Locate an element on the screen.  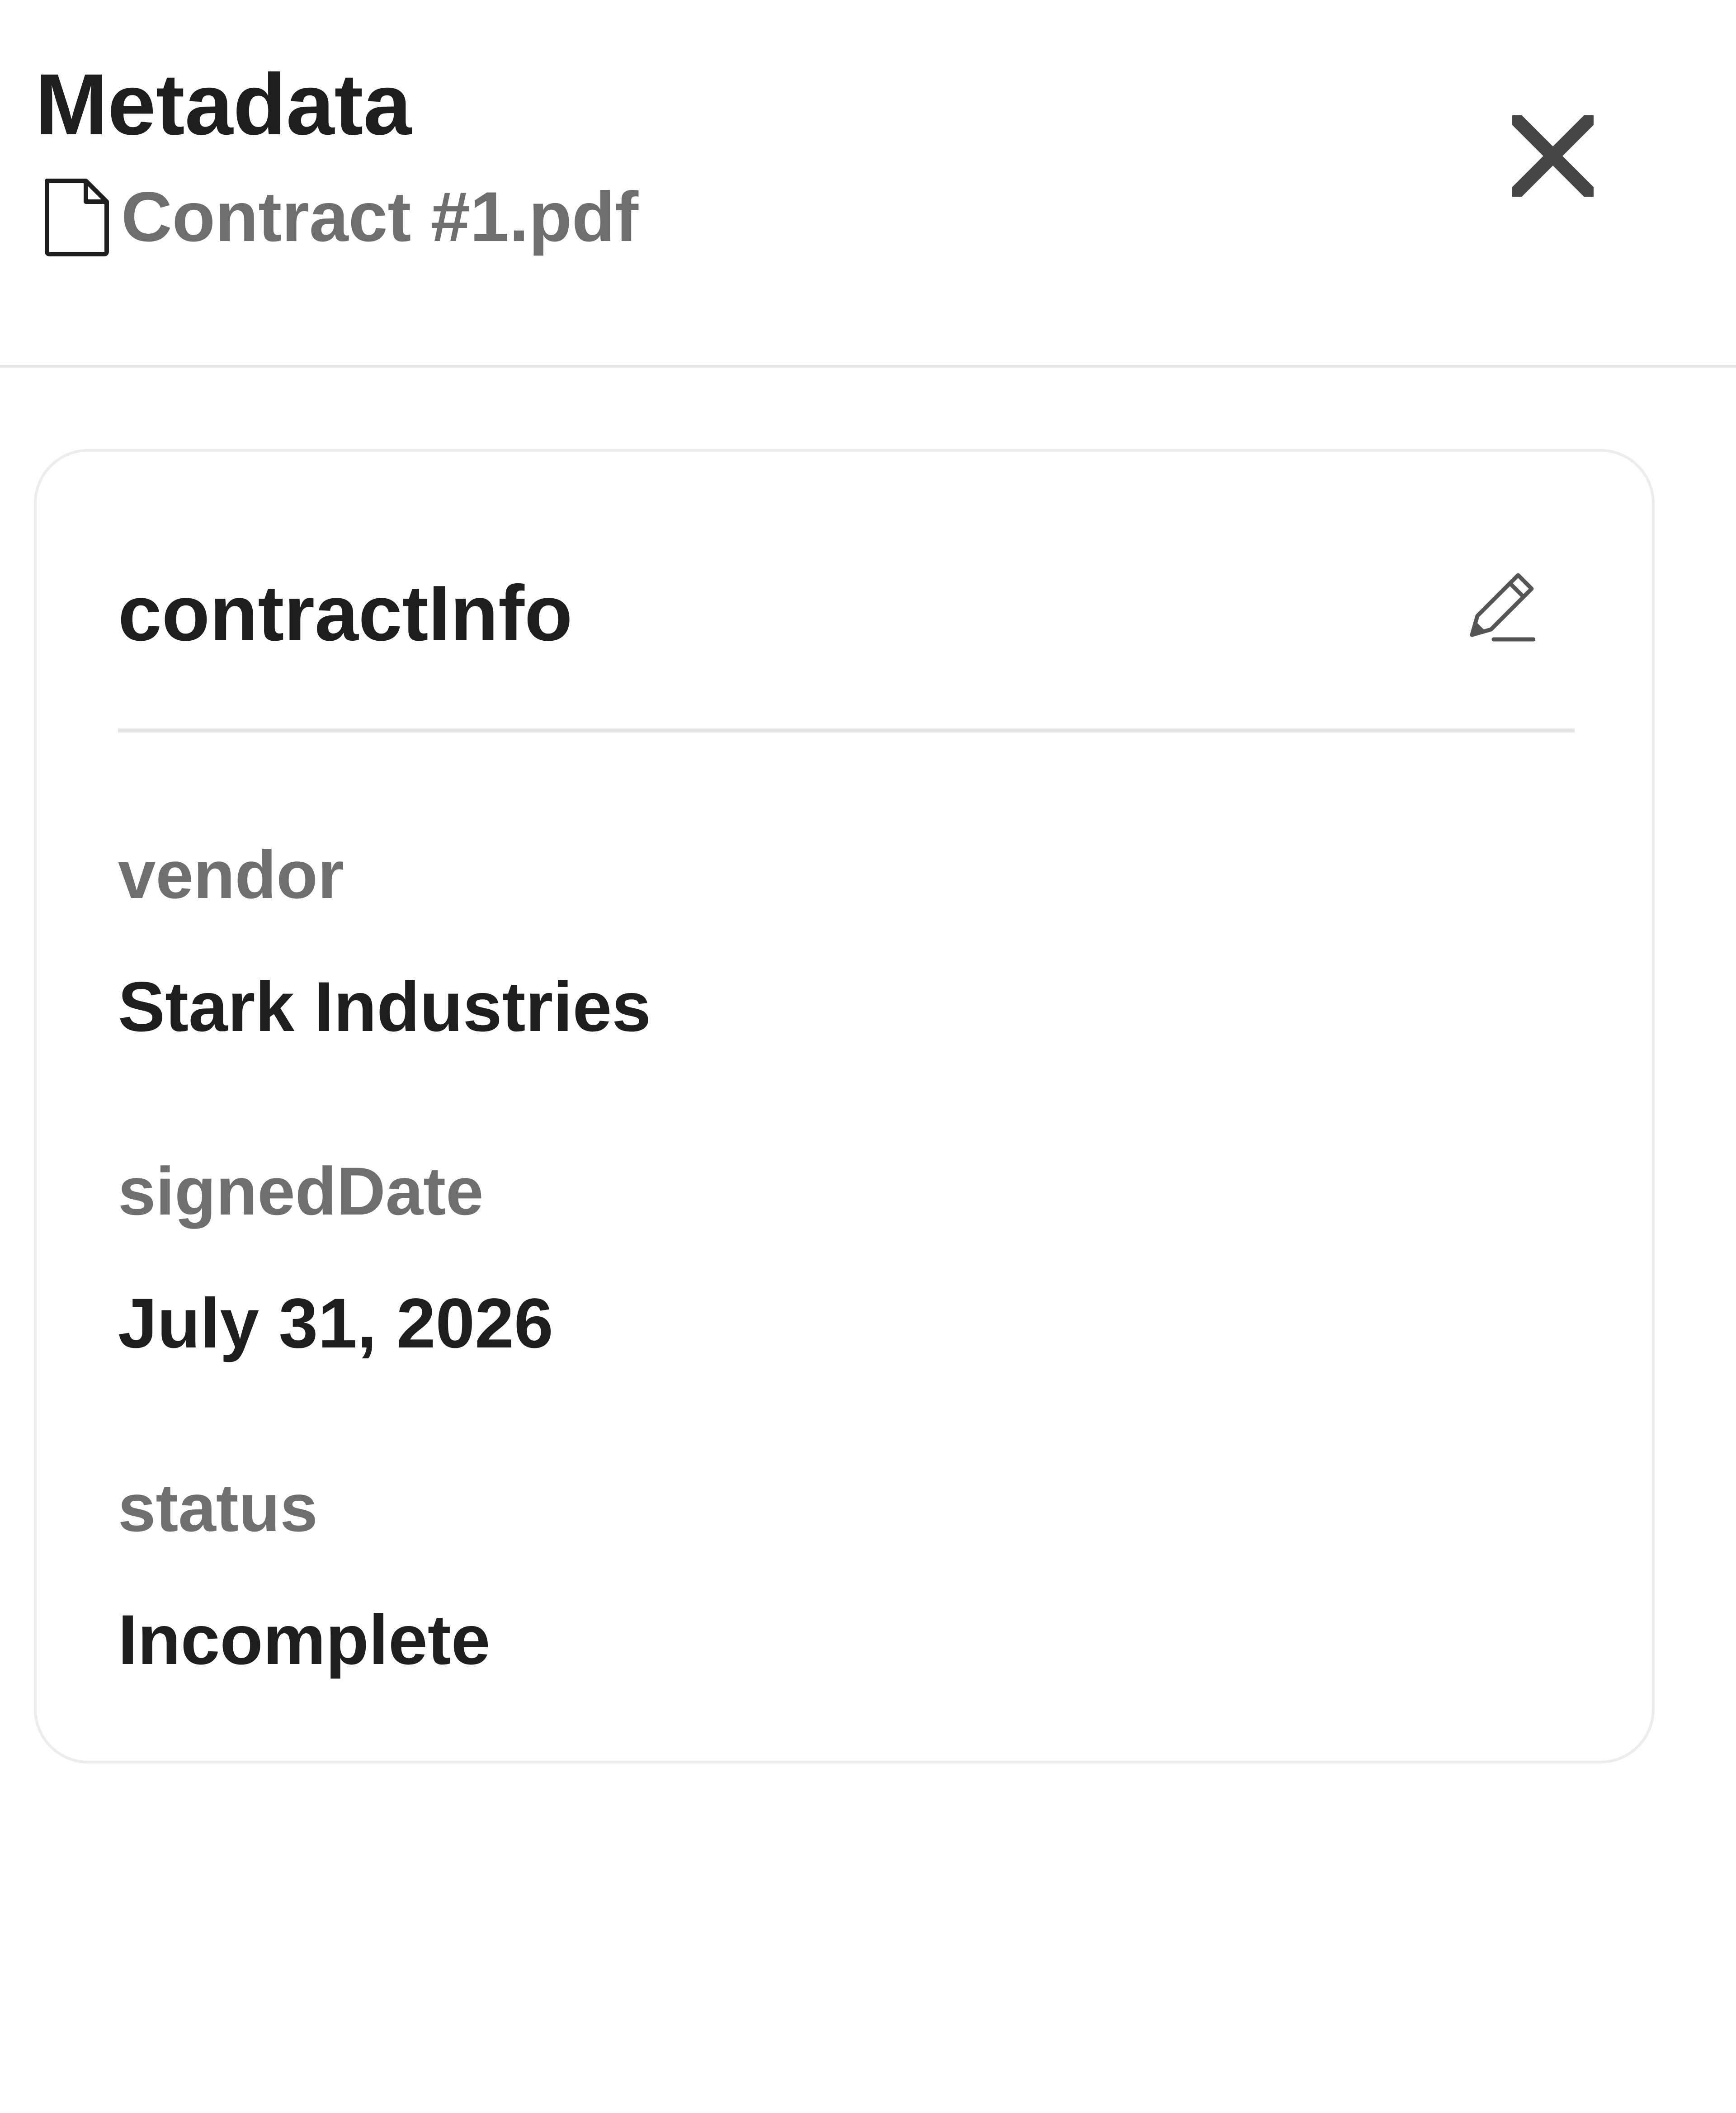
field-value-vendor: Stark Industries is located at coordinates (384, 1007).